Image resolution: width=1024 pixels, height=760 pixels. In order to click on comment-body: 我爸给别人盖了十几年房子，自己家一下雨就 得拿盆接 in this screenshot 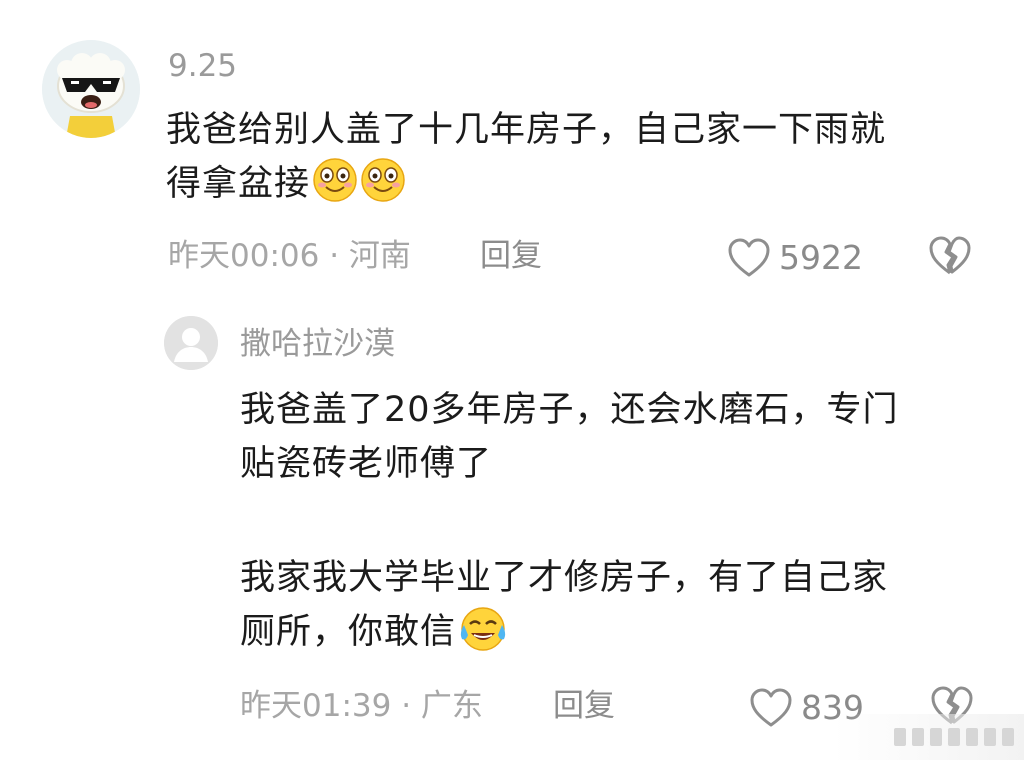, I will do `click(526, 157)`.